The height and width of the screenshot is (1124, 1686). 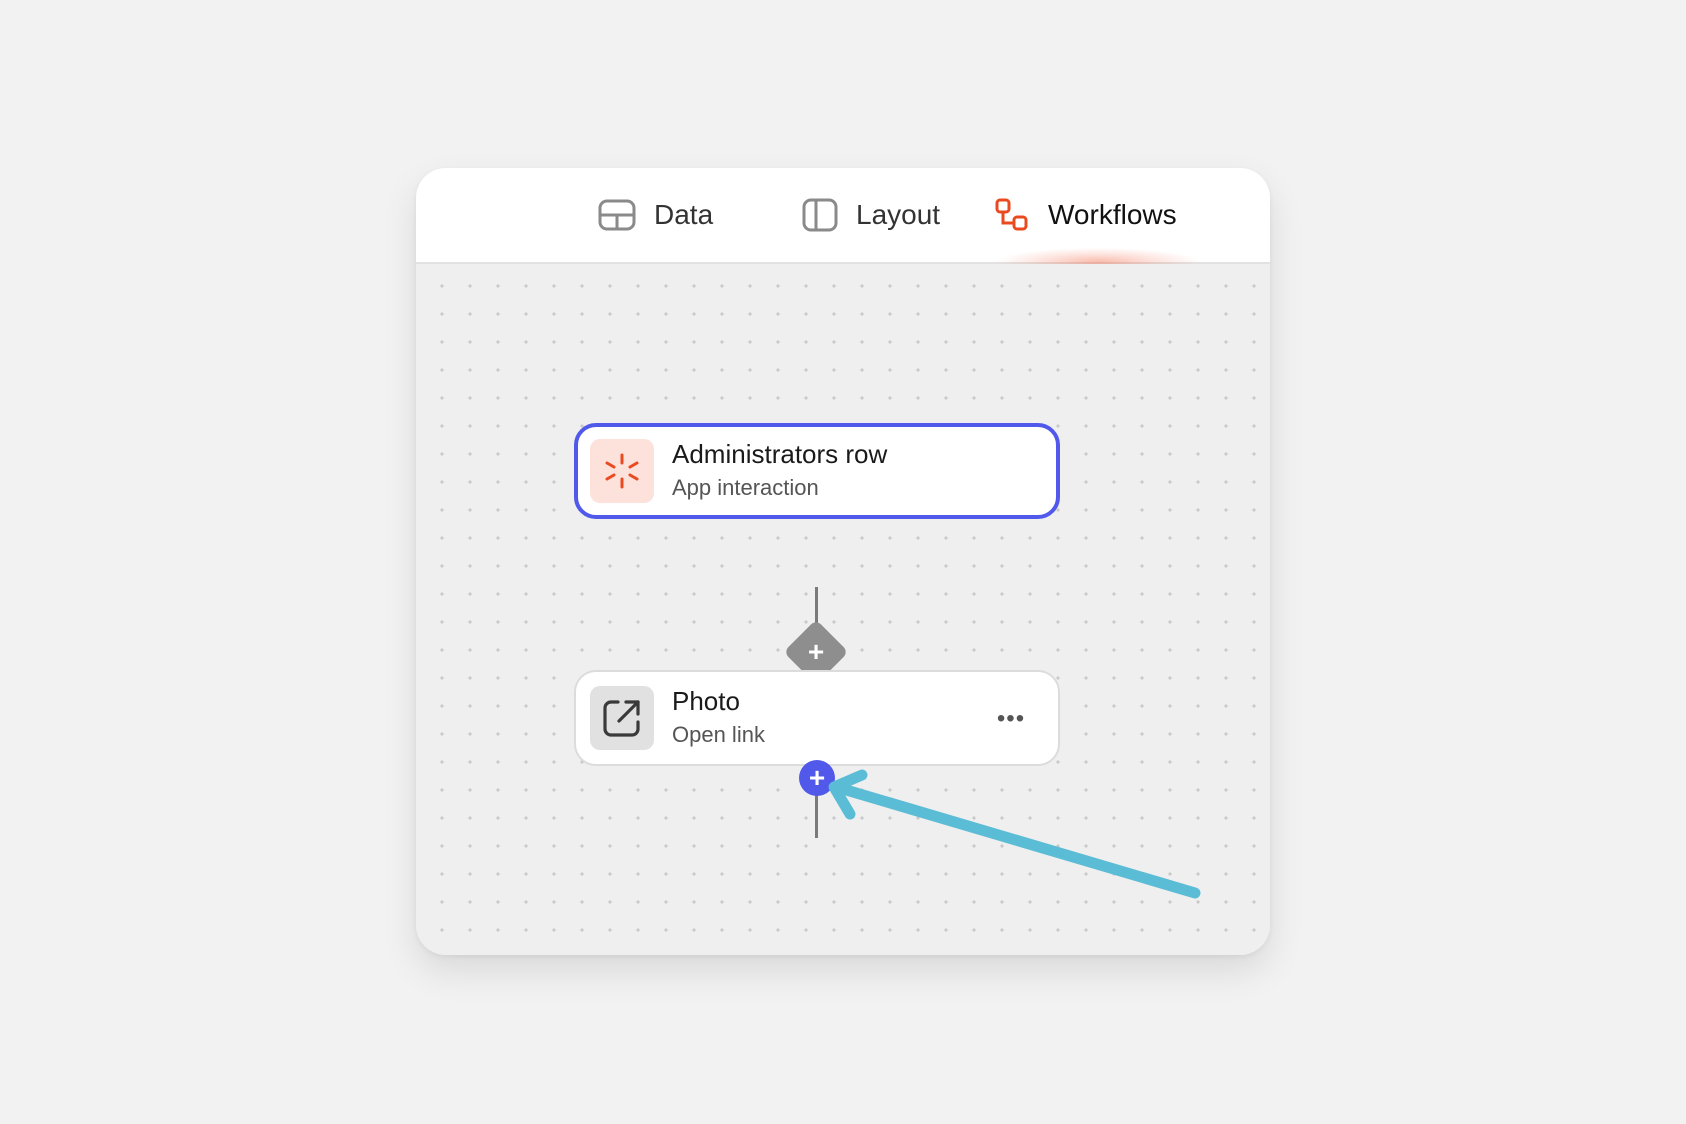 I want to click on node-subtitle: Open link, so click(x=718, y=734).